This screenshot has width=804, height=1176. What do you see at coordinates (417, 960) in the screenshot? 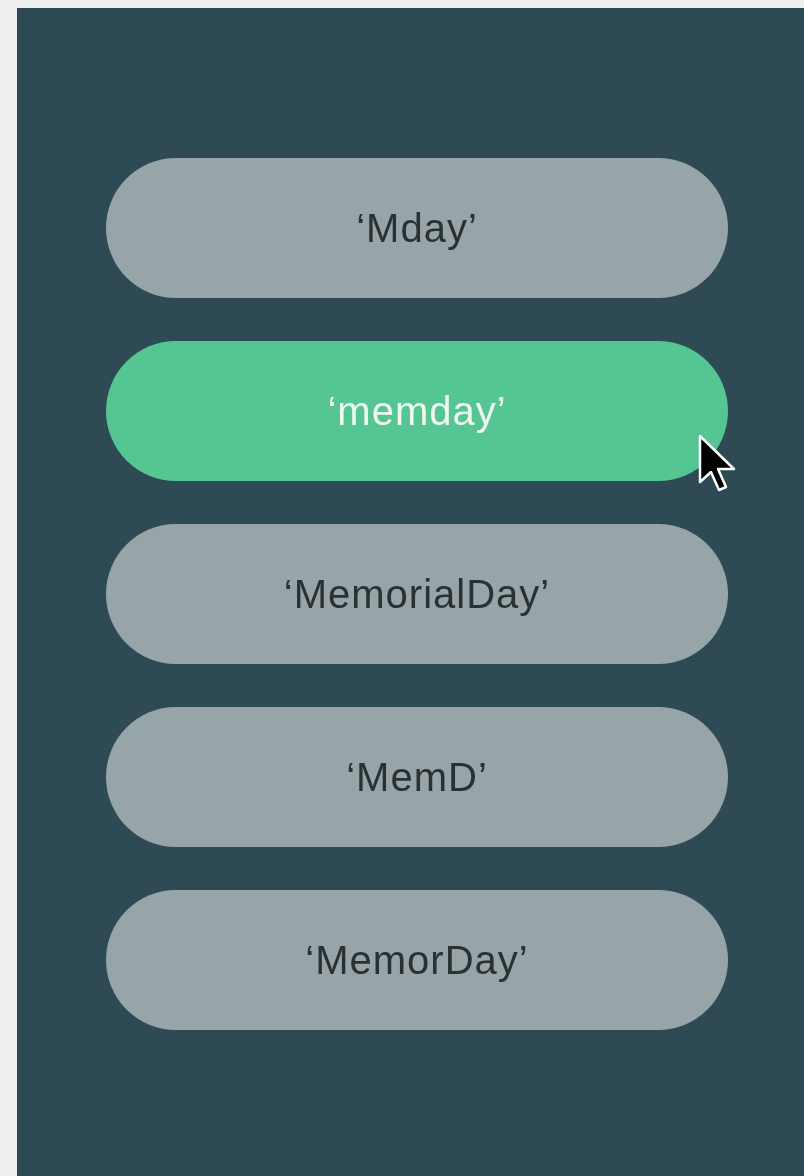
I see `option-button: ‘MemorDay’` at bounding box center [417, 960].